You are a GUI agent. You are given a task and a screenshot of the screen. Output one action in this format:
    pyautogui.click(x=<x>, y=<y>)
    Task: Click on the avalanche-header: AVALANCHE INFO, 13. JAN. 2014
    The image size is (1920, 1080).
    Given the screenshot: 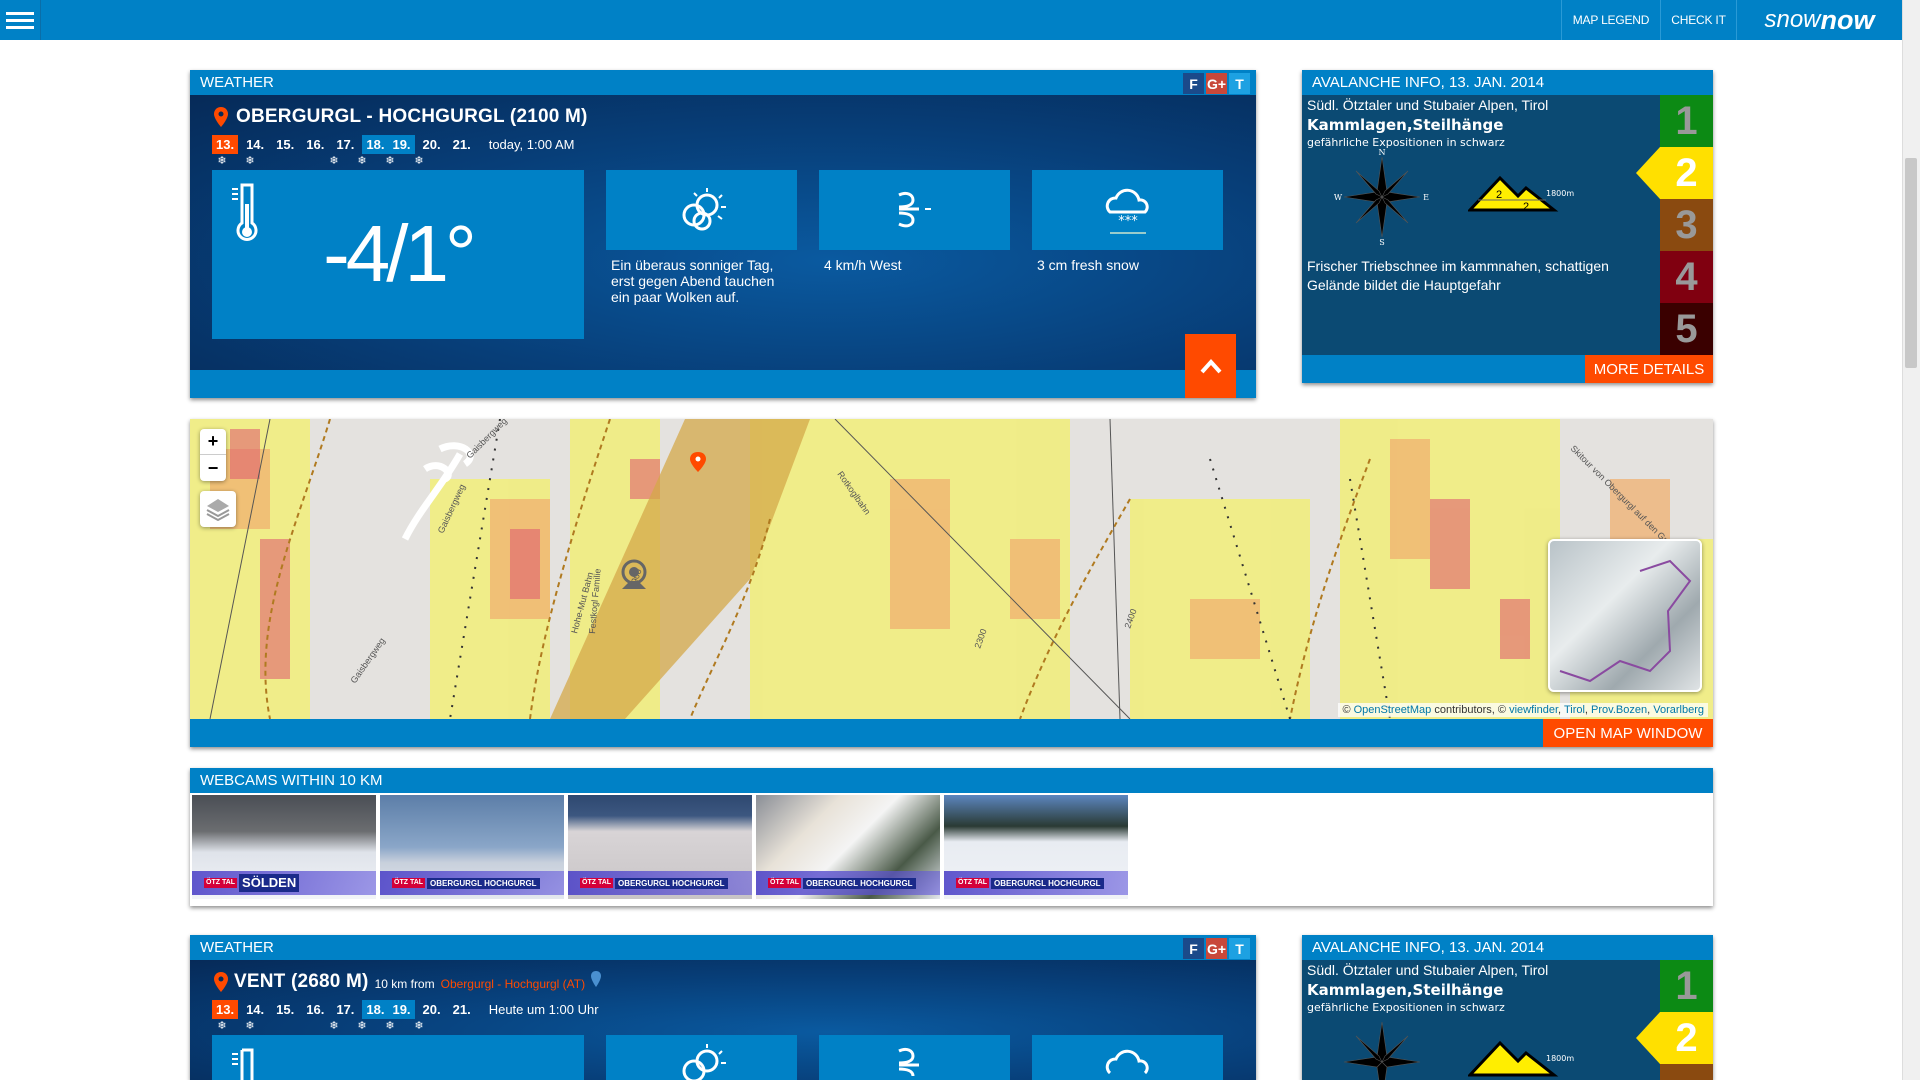 What is the action you would take?
    pyautogui.click(x=1507, y=82)
    